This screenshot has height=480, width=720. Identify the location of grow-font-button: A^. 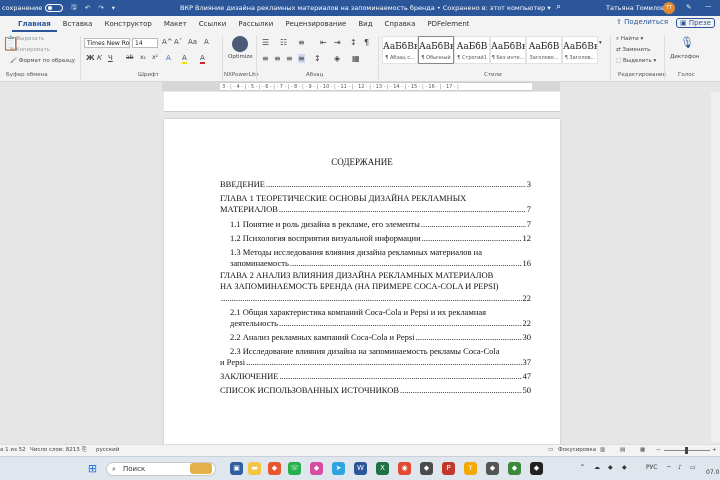
(167, 42).